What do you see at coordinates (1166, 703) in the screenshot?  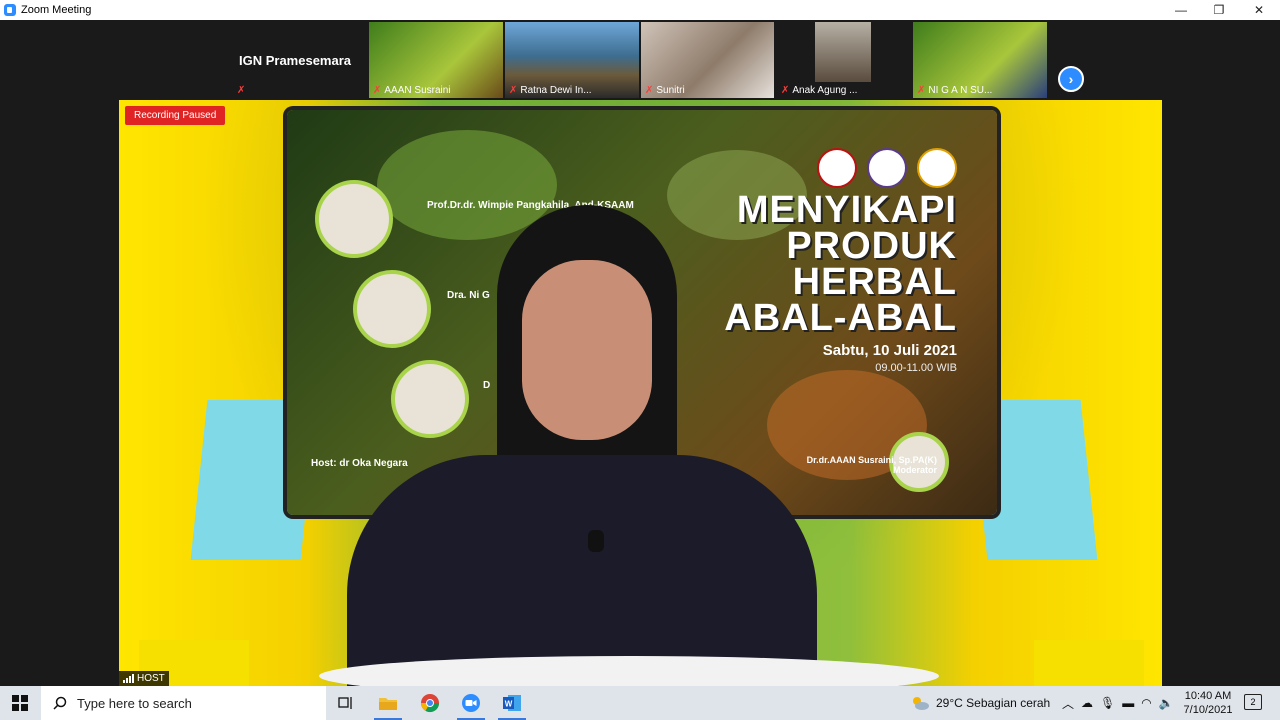 I see `volume-icon: 🔈` at bounding box center [1166, 703].